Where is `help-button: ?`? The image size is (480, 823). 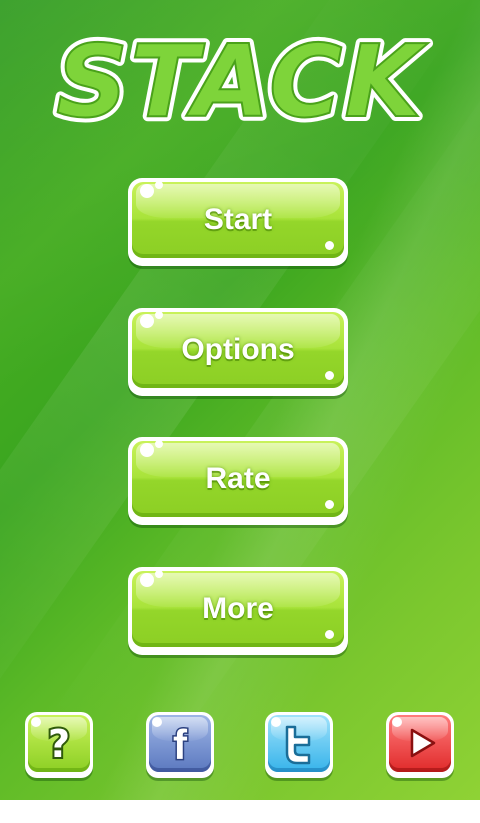 help-button: ? is located at coordinates (59, 745).